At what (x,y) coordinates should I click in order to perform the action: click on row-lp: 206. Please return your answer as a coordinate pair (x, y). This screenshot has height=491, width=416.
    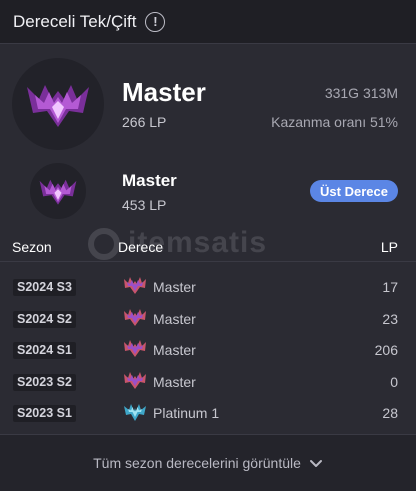
    Looking at the image, I should click on (386, 350).